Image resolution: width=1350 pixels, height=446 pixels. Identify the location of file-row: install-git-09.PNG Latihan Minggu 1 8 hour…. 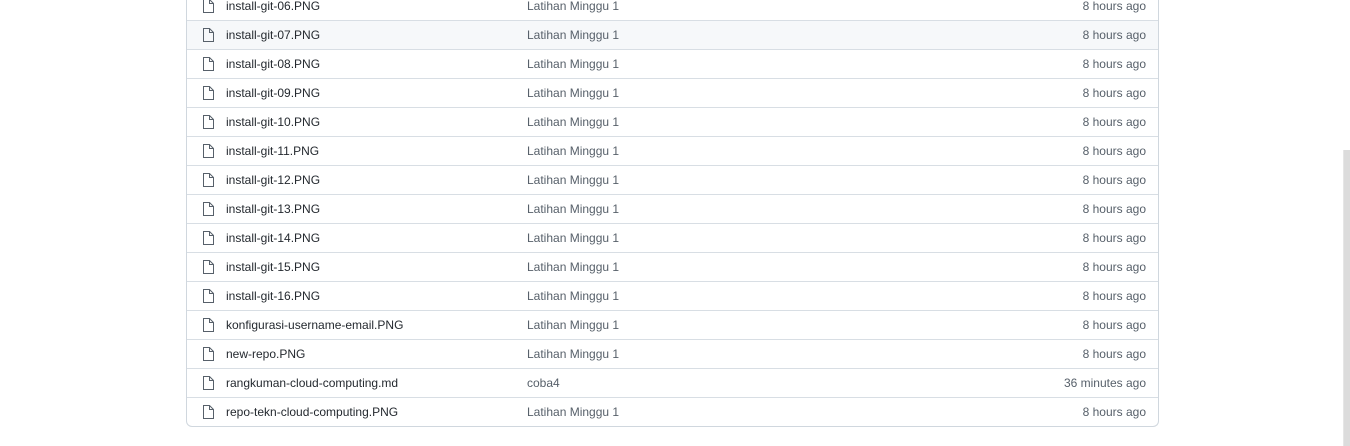
(672, 92).